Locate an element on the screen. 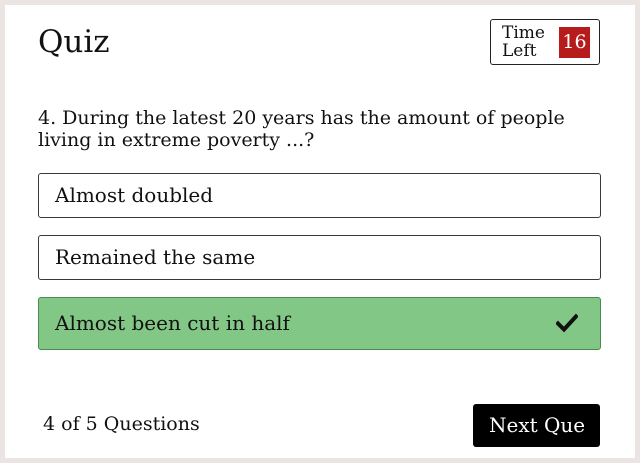  answer-option-1: Almost doubled is located at coordinates (319, 195).